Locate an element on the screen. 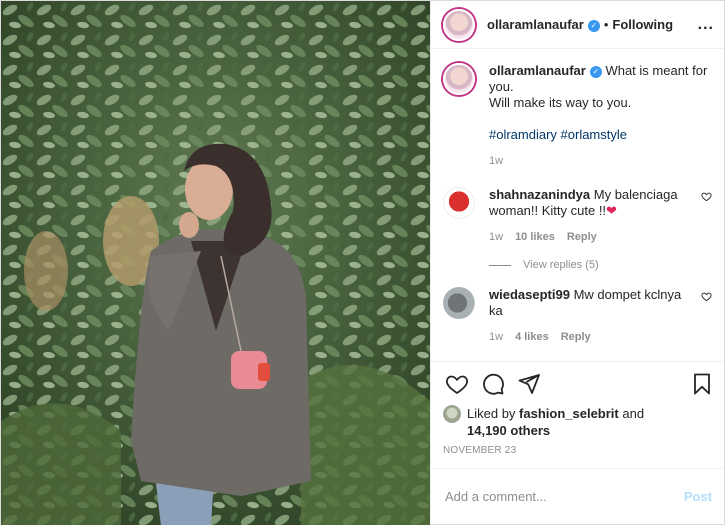  likes-and: and is located at coordinates (633, 413).